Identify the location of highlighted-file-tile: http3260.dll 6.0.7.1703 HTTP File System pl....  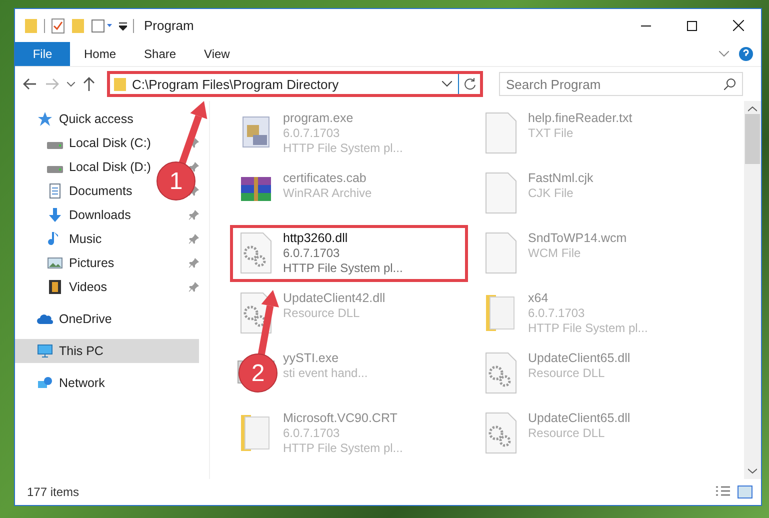
(349, 253).